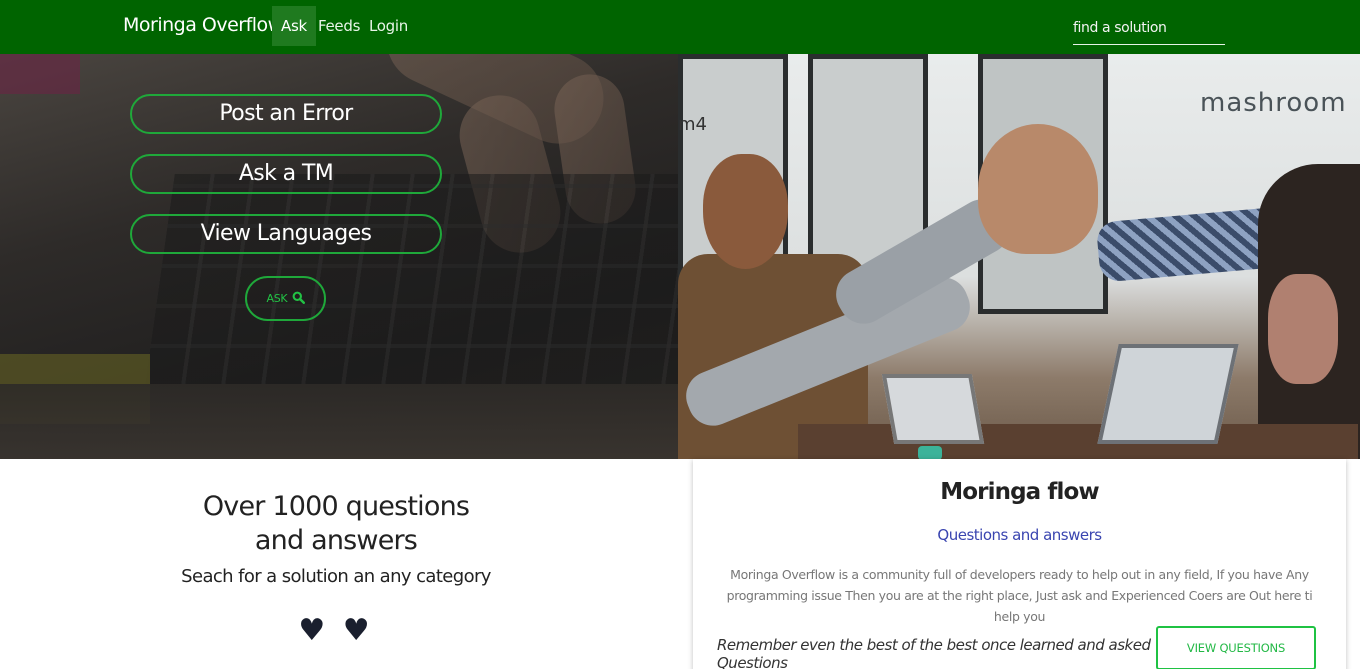 The image size is (1360, 669). I want to click on ask-button: ASK, so click(285, 298).